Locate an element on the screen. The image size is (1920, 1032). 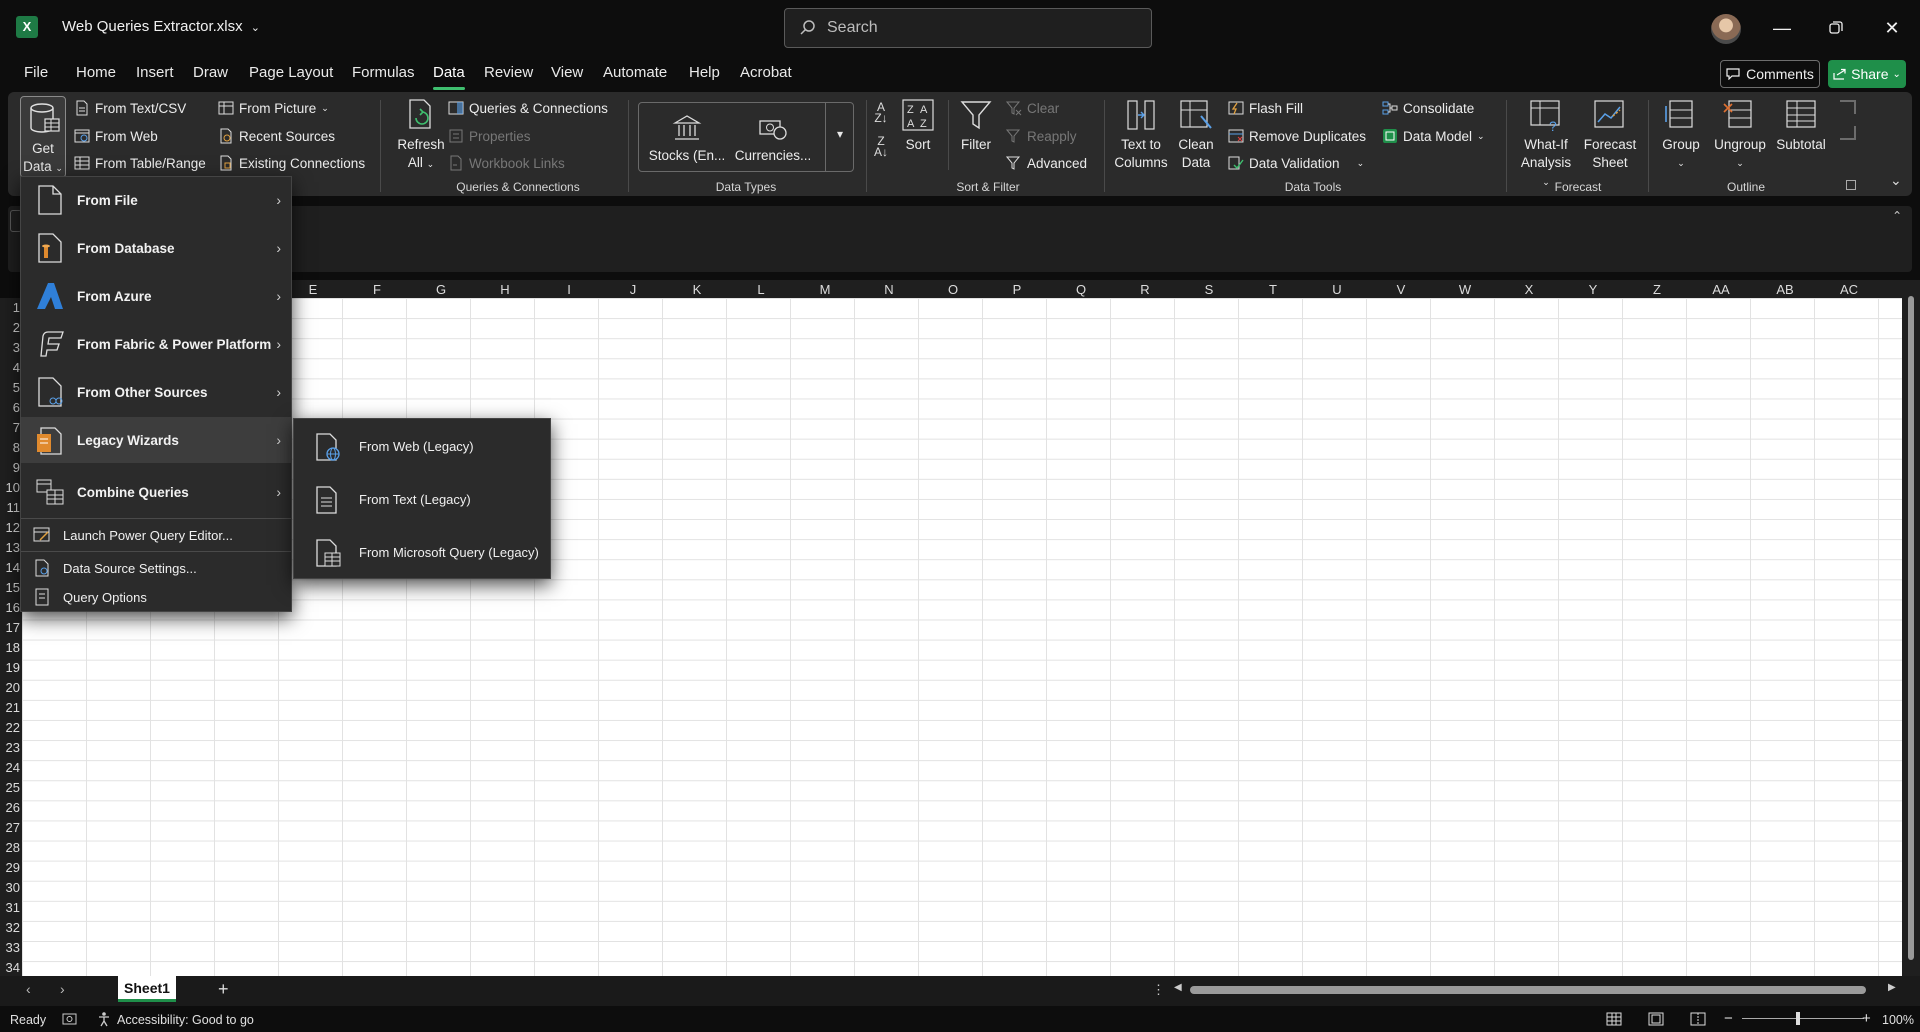
queries-connections-button: Queries & Connections is located at coordinates (528, 108).